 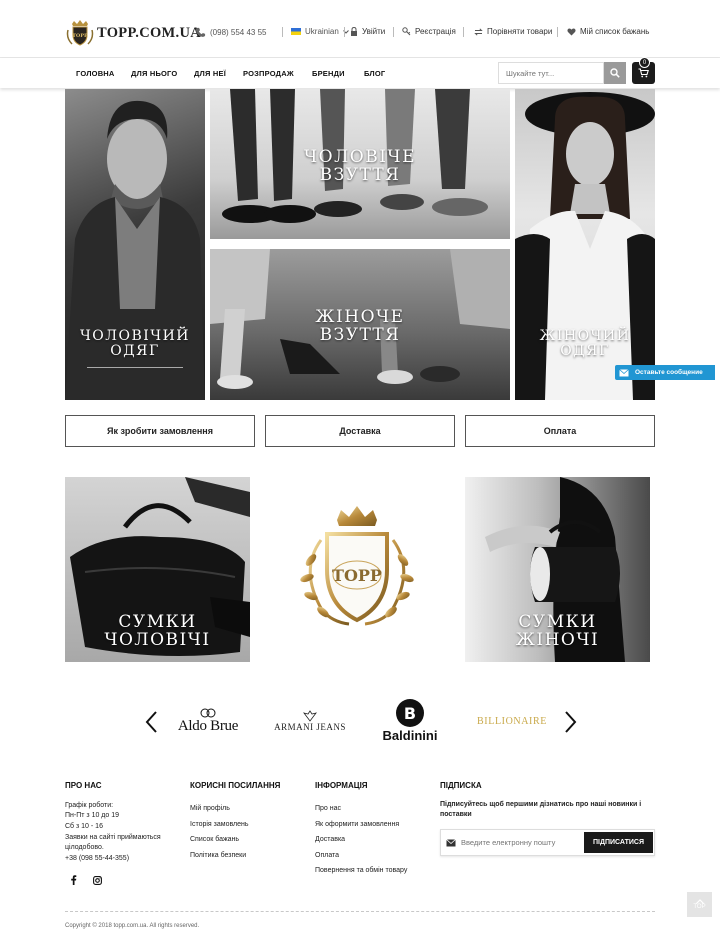 I want to click on banner-label: Жіноче взуття, so click(x=360, y=326).